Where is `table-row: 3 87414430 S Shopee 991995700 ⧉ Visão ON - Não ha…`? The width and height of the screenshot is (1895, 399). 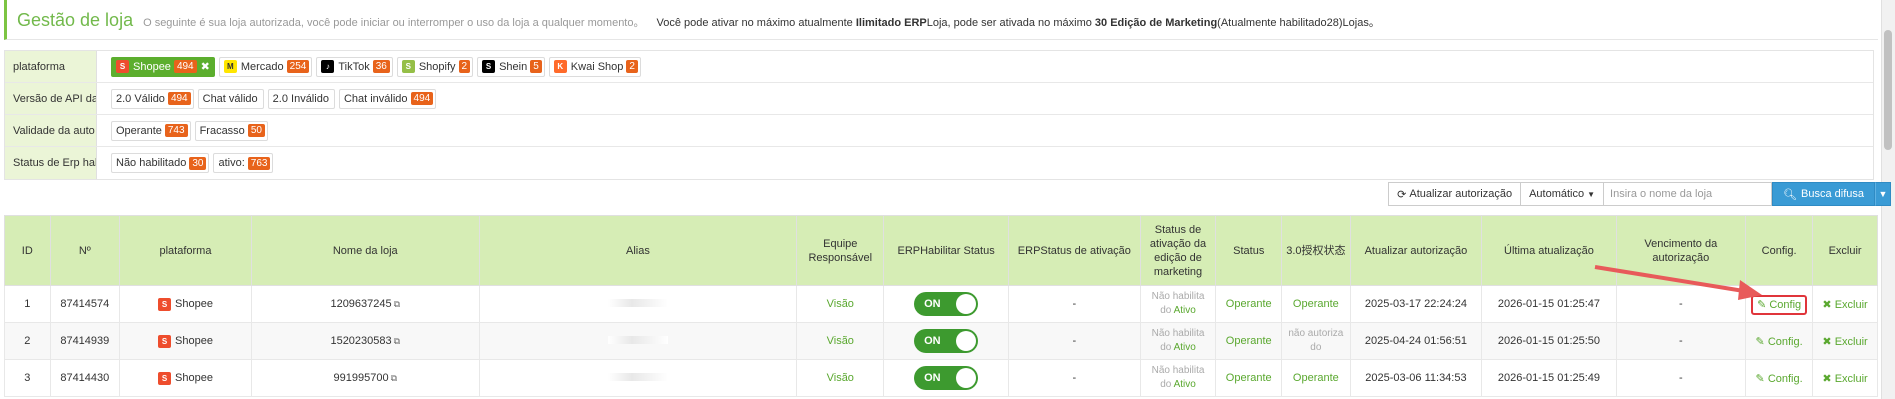 table-row: 3 87414430 S Shopee 991995700 ⧉ Visão ON - Não ha… is located at coordinates (941, 378).